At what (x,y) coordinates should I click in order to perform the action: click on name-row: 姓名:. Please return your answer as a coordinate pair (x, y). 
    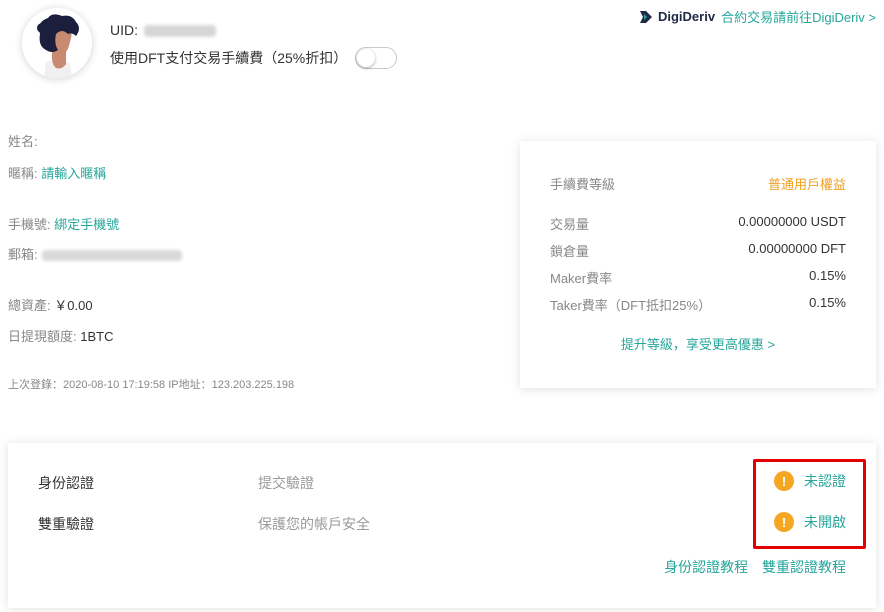
    Looking at the image, I should click on (23, 140).